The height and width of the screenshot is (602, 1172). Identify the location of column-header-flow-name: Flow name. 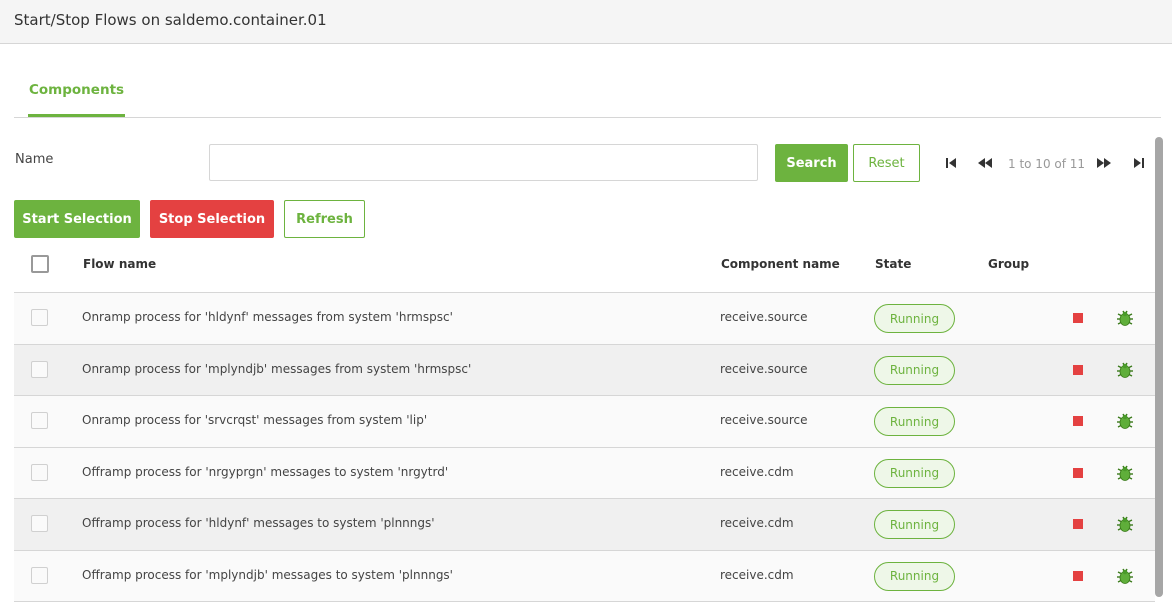
(119, 264).